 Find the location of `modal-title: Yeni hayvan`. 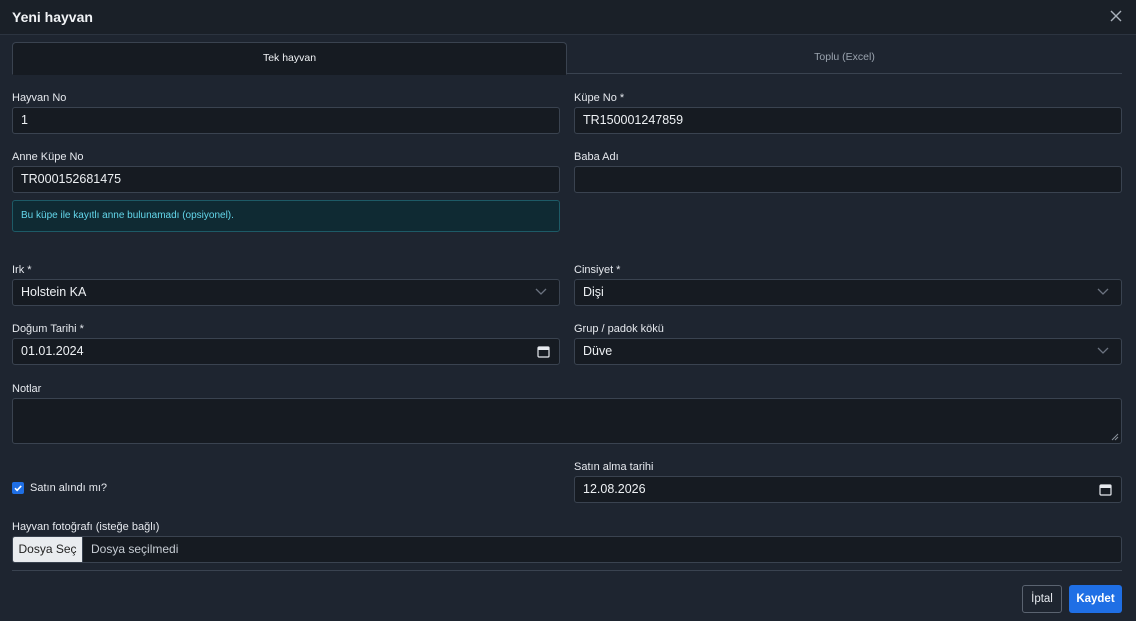

modal-title: Yeni hayvan is located at coordinates (52, 17).